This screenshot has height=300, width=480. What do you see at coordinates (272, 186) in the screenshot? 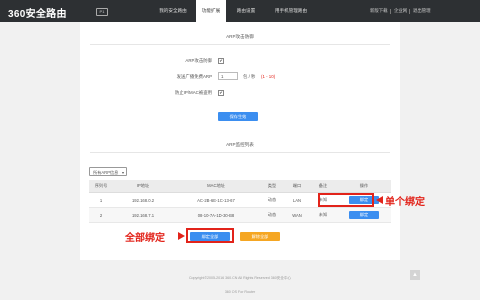
I see `col-type: 类型` at bounding box center [272, 186].